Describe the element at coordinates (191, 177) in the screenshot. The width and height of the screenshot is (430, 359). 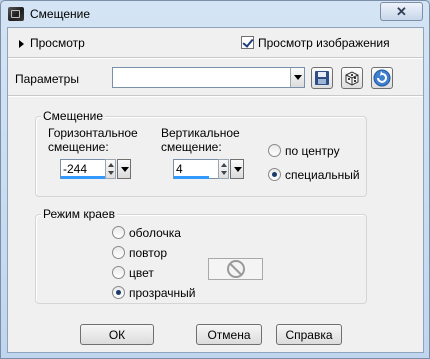
I see `vertical-offset-slider` at that location.